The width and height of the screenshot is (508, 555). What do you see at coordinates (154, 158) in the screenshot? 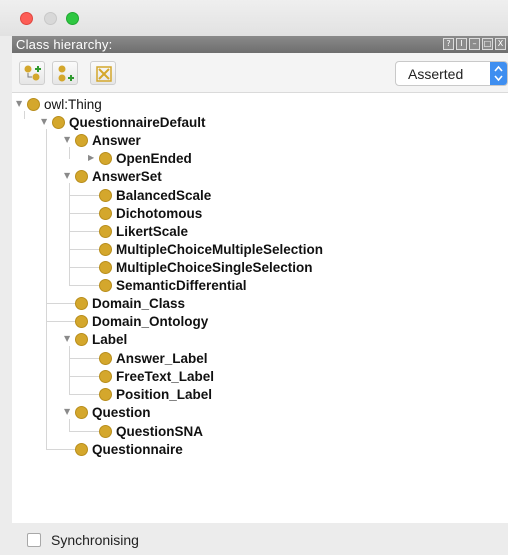
I see `tree-node-label: OpenEnded` at bounding box center [154, 158].